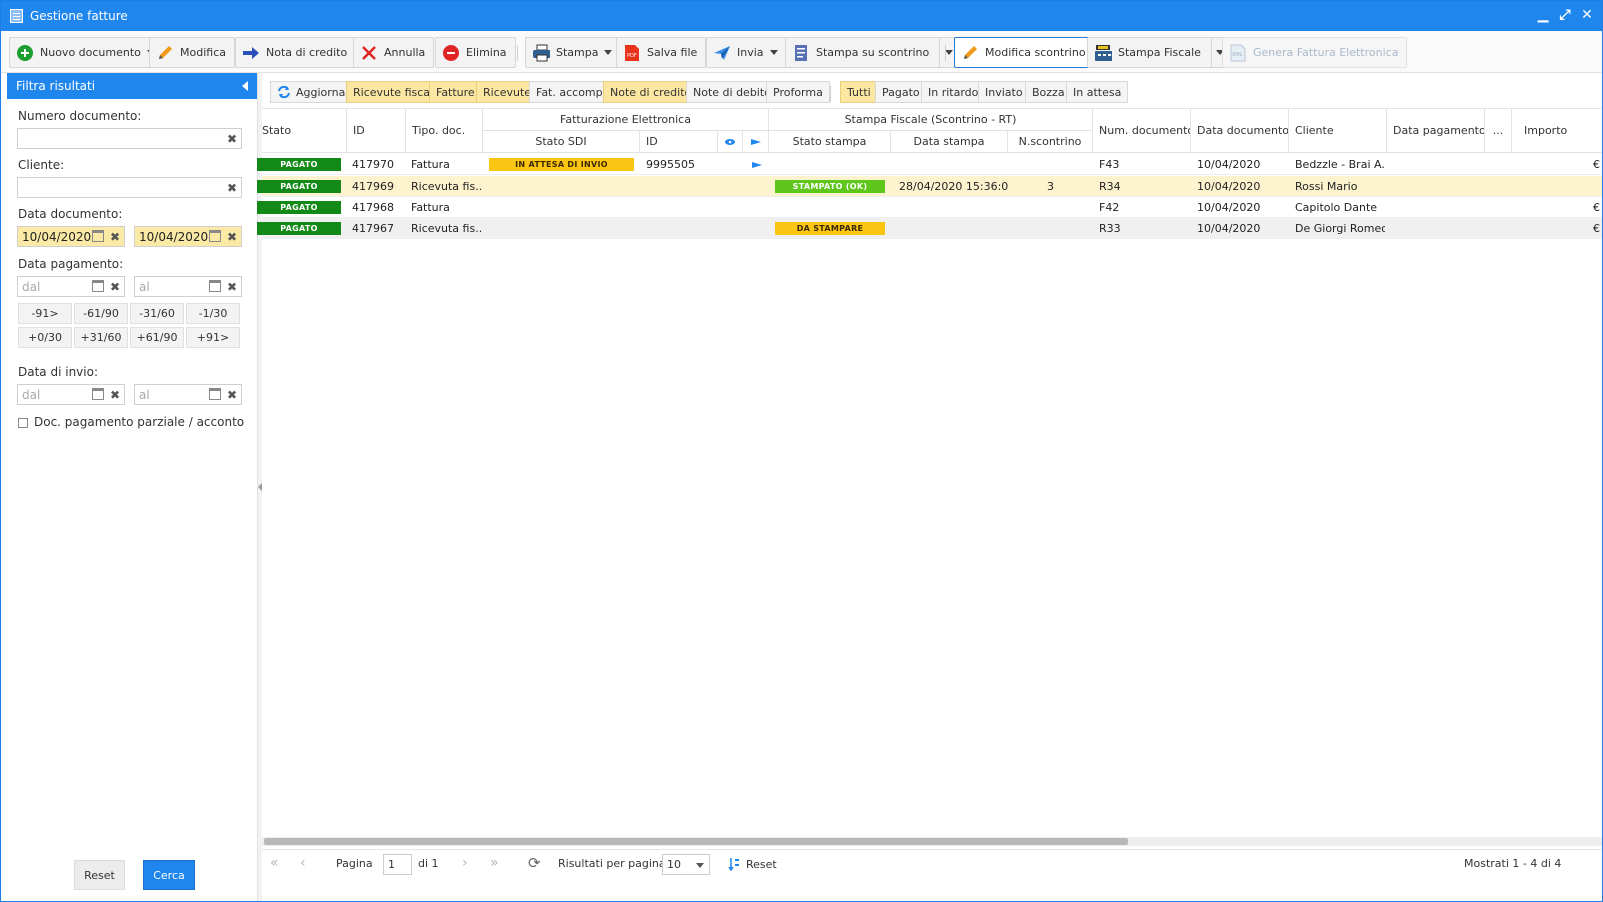 This screenshot has height=902, width=1603. What do you see at coordinates (45, 313) in the screenshot?
I see `range-button: -91>` at bounding box center [45, 313].